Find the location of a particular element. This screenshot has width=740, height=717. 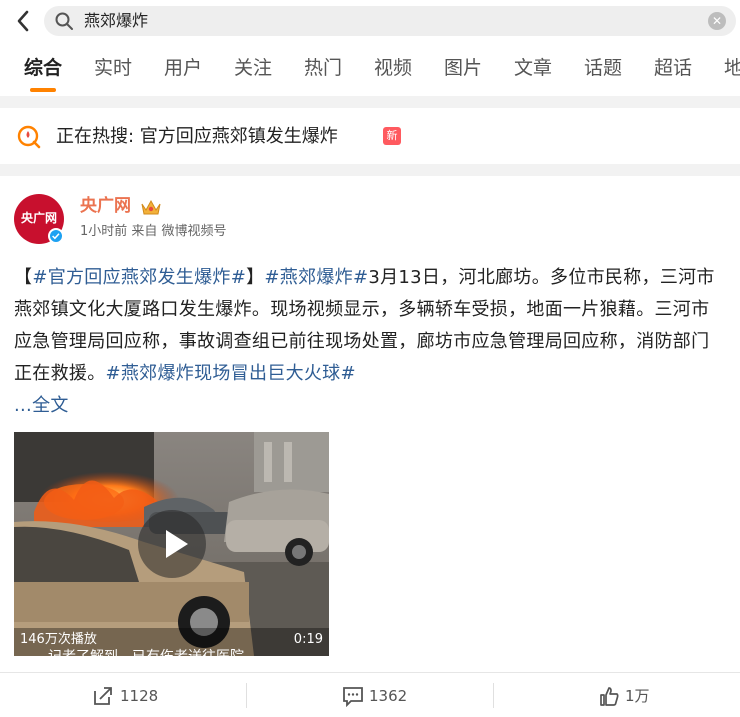

tab-location: 地 is located at coordinates (732, 68).